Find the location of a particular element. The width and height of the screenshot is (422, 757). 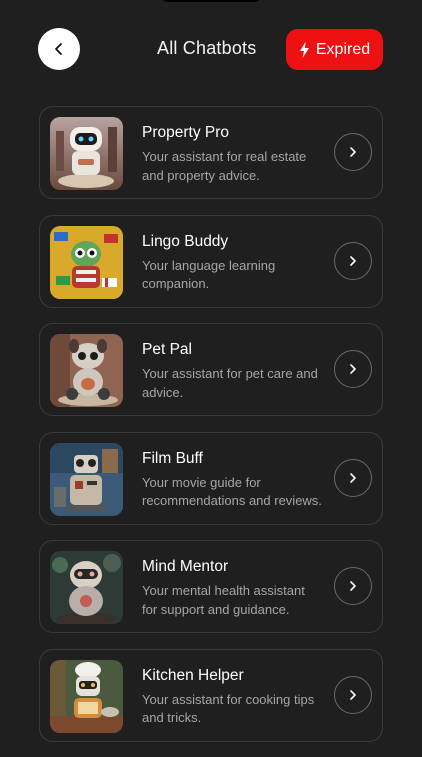

chatbot-name: Property Pro is located at coordinates (186, 132).